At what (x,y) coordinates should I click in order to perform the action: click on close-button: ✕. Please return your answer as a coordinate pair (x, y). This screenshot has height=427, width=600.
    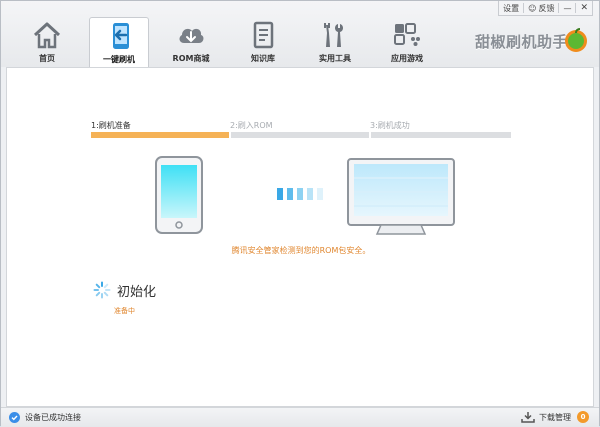
    Looking at the image, I should click on (584, 8).